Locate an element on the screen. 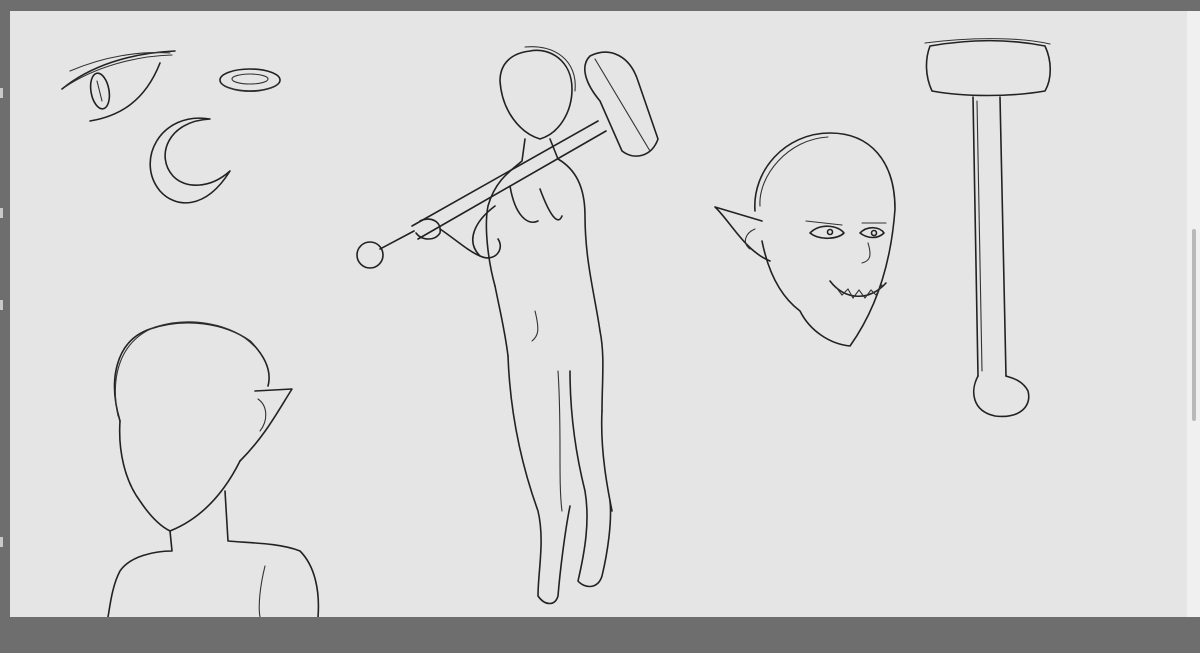  hammer-sketch is located at coordinates (988, 228).